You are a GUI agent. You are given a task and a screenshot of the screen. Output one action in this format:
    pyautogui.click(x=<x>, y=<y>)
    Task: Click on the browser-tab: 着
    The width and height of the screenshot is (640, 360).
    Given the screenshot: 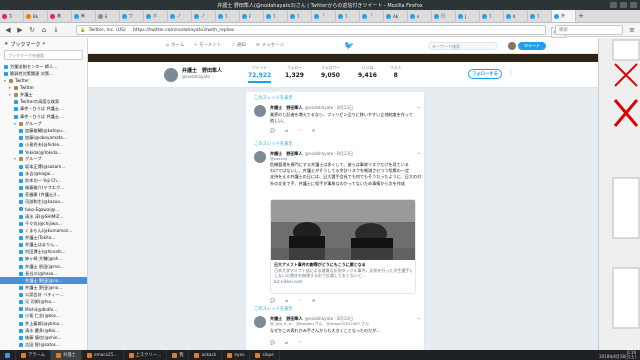 What is the action you would take?
    pyautogui.click(x=60, y=16)
    